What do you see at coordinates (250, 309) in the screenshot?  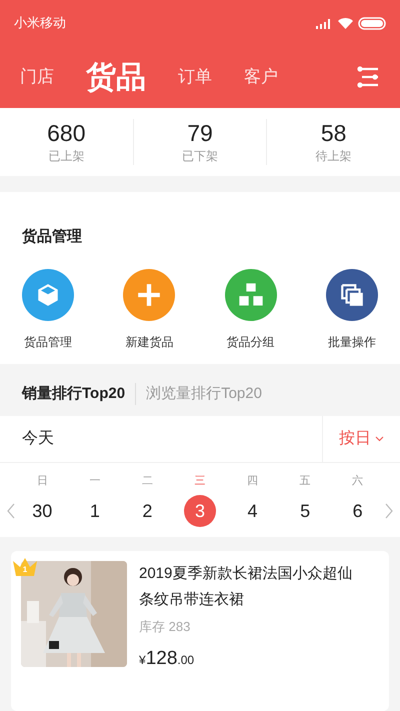 I see `action-button: 货品分组` at bounding box center [250, 309].